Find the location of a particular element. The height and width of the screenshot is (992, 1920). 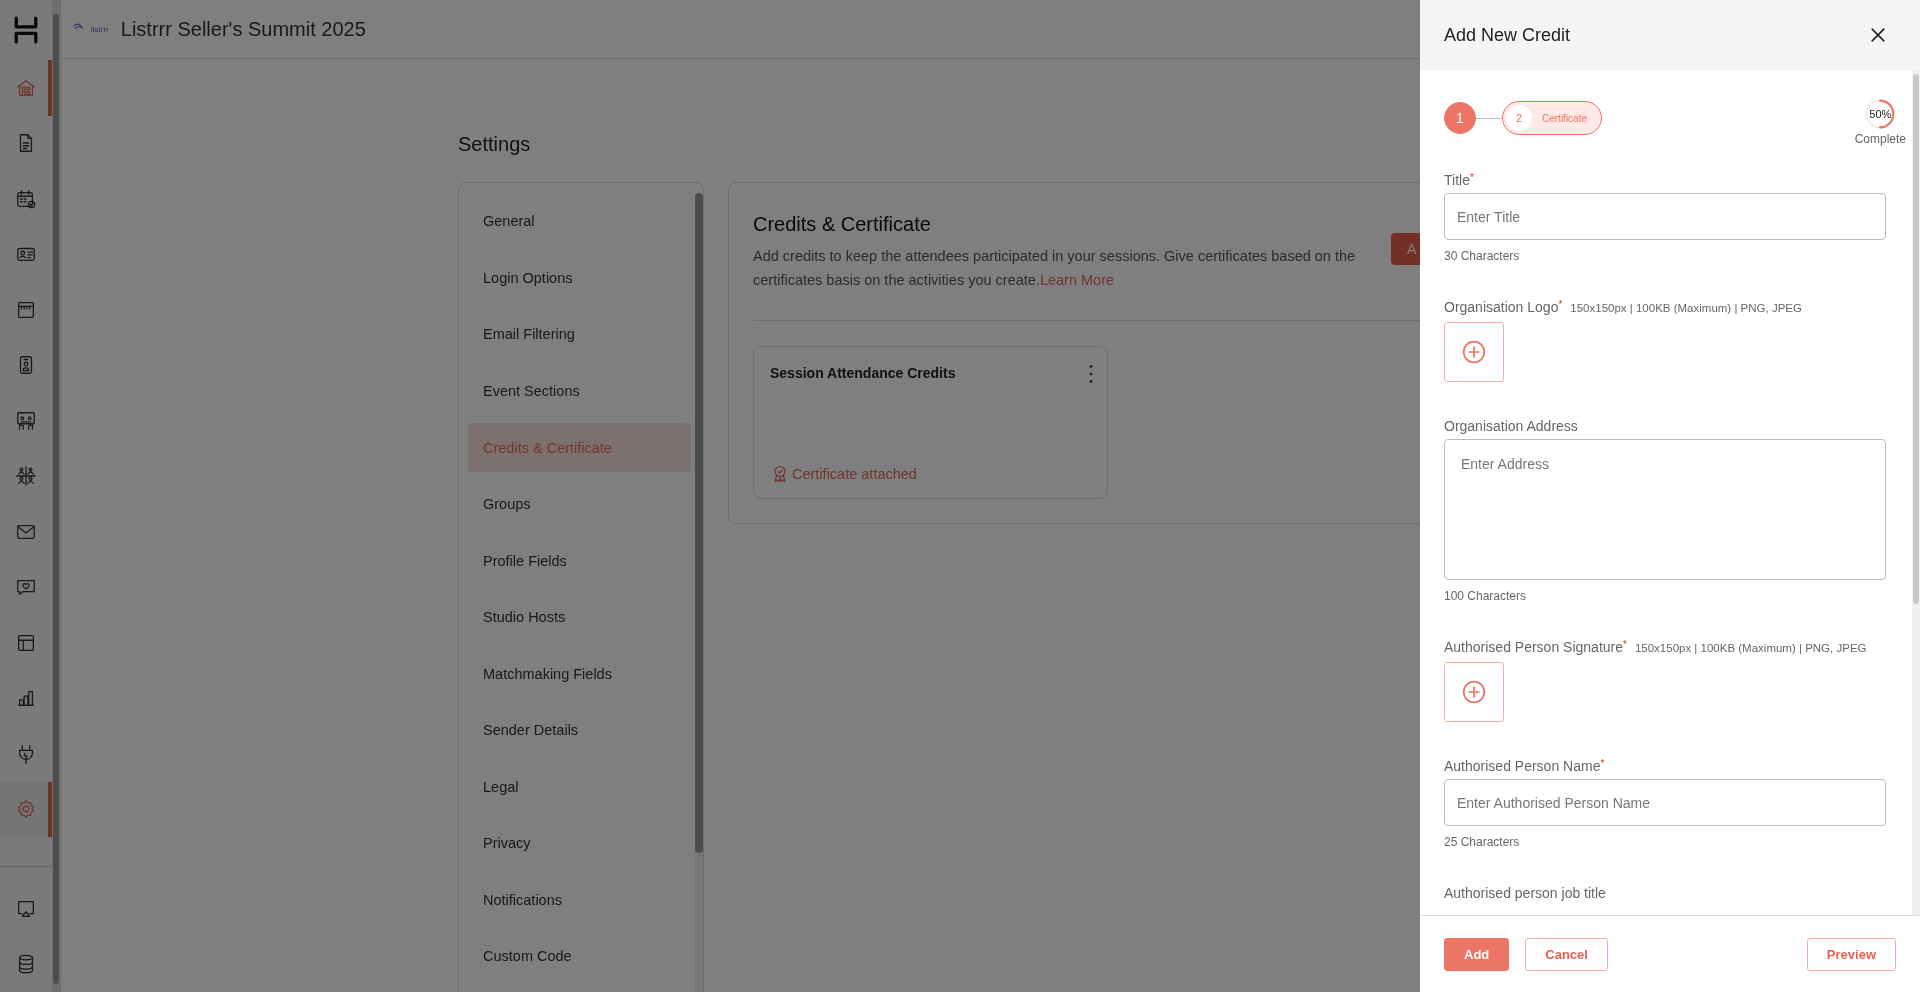

field-label: Authorised Person Name* is located at coordinates (1524, 766).